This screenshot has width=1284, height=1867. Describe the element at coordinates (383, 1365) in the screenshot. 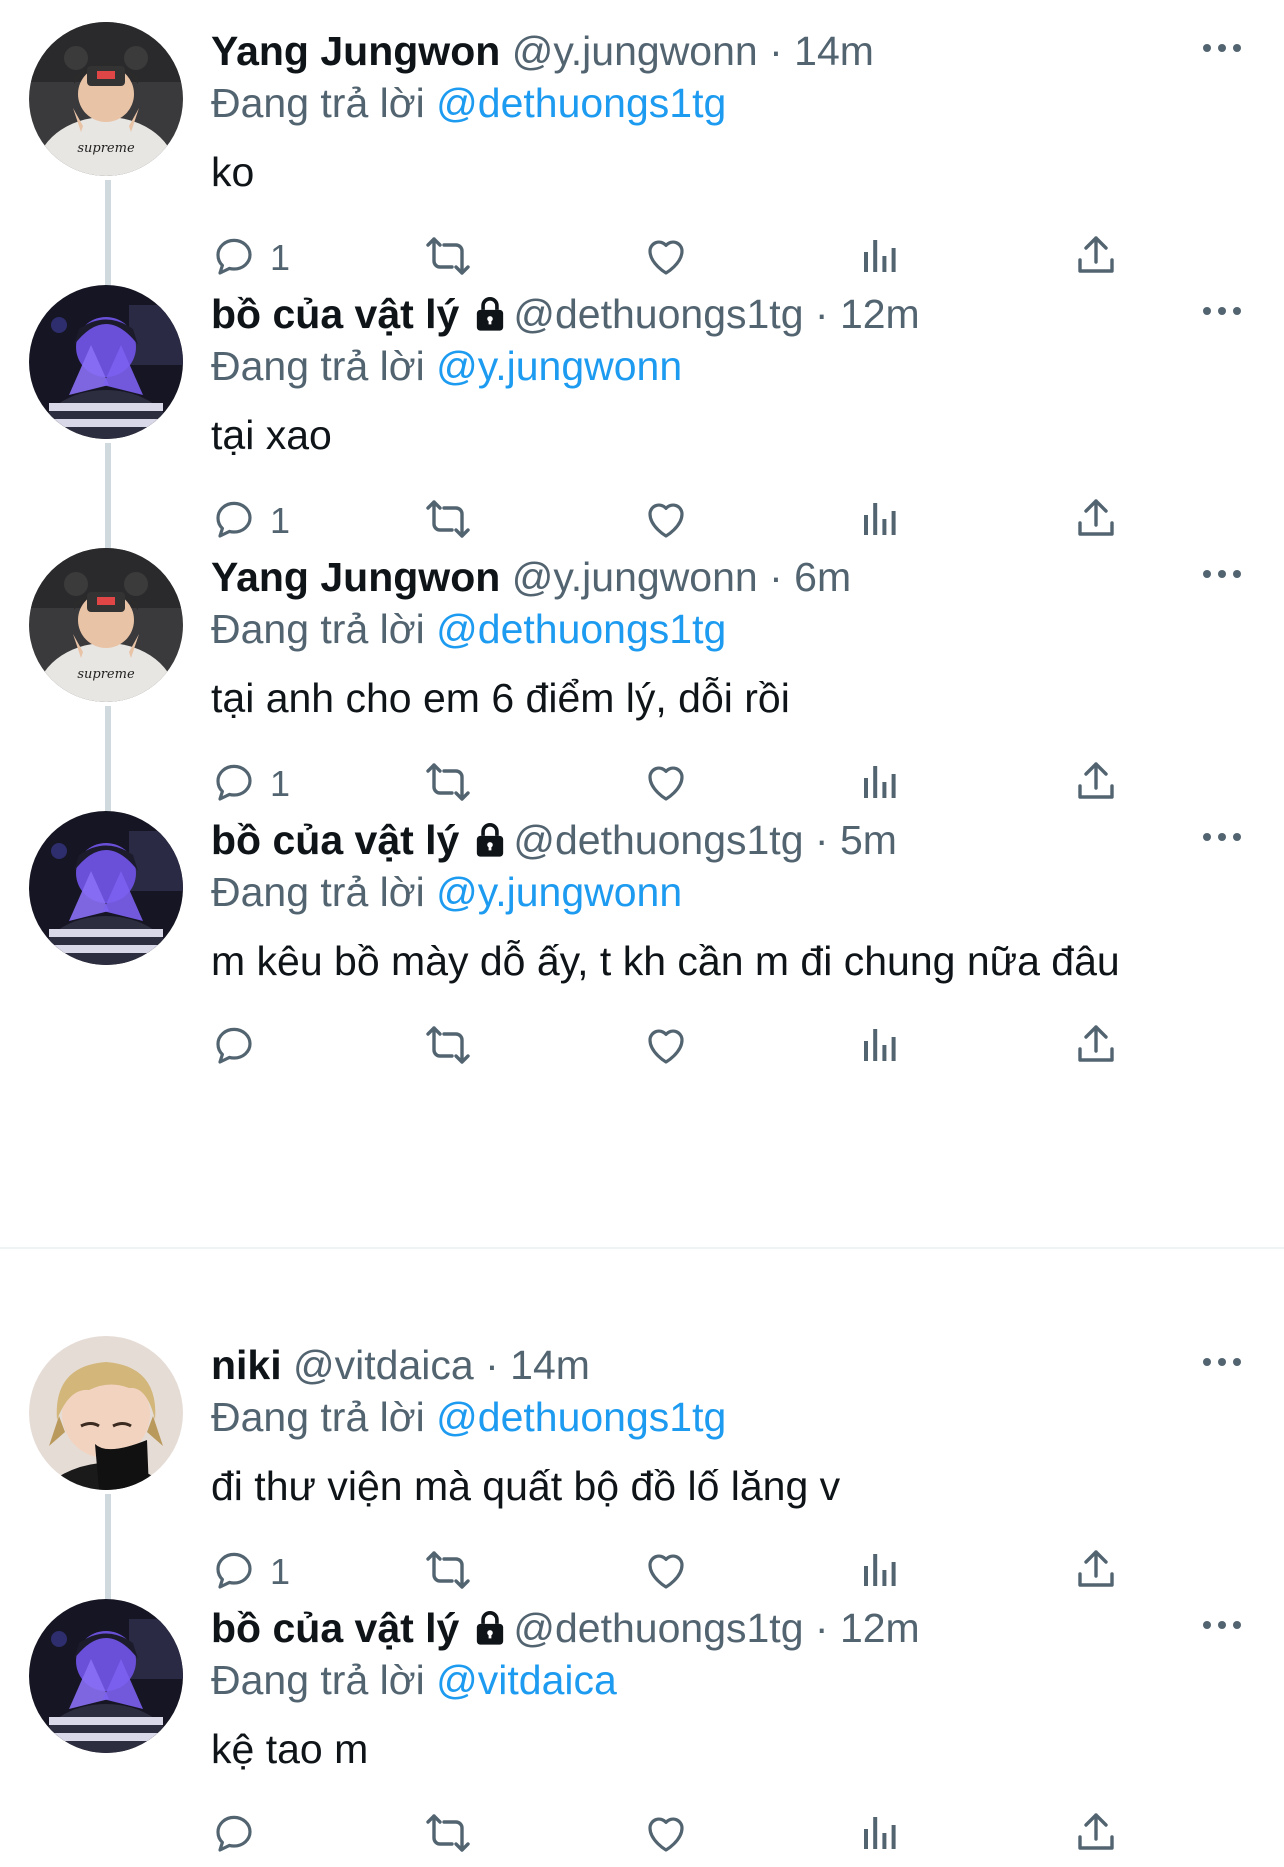

I see `handle: @vitdaica` at that location.